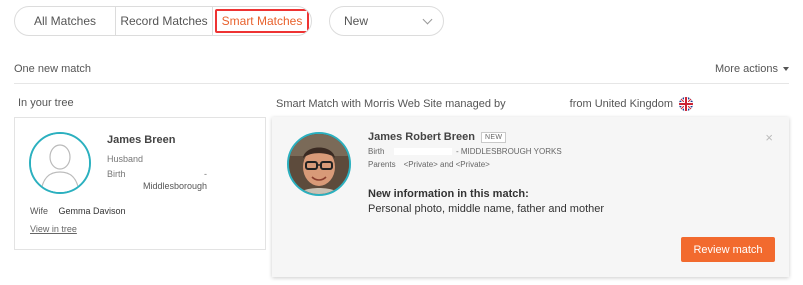  What do you see at coordinates (382, 164) in the screenshot?
I see `match-parents-label: Parents` at bounding box center [382, 164].